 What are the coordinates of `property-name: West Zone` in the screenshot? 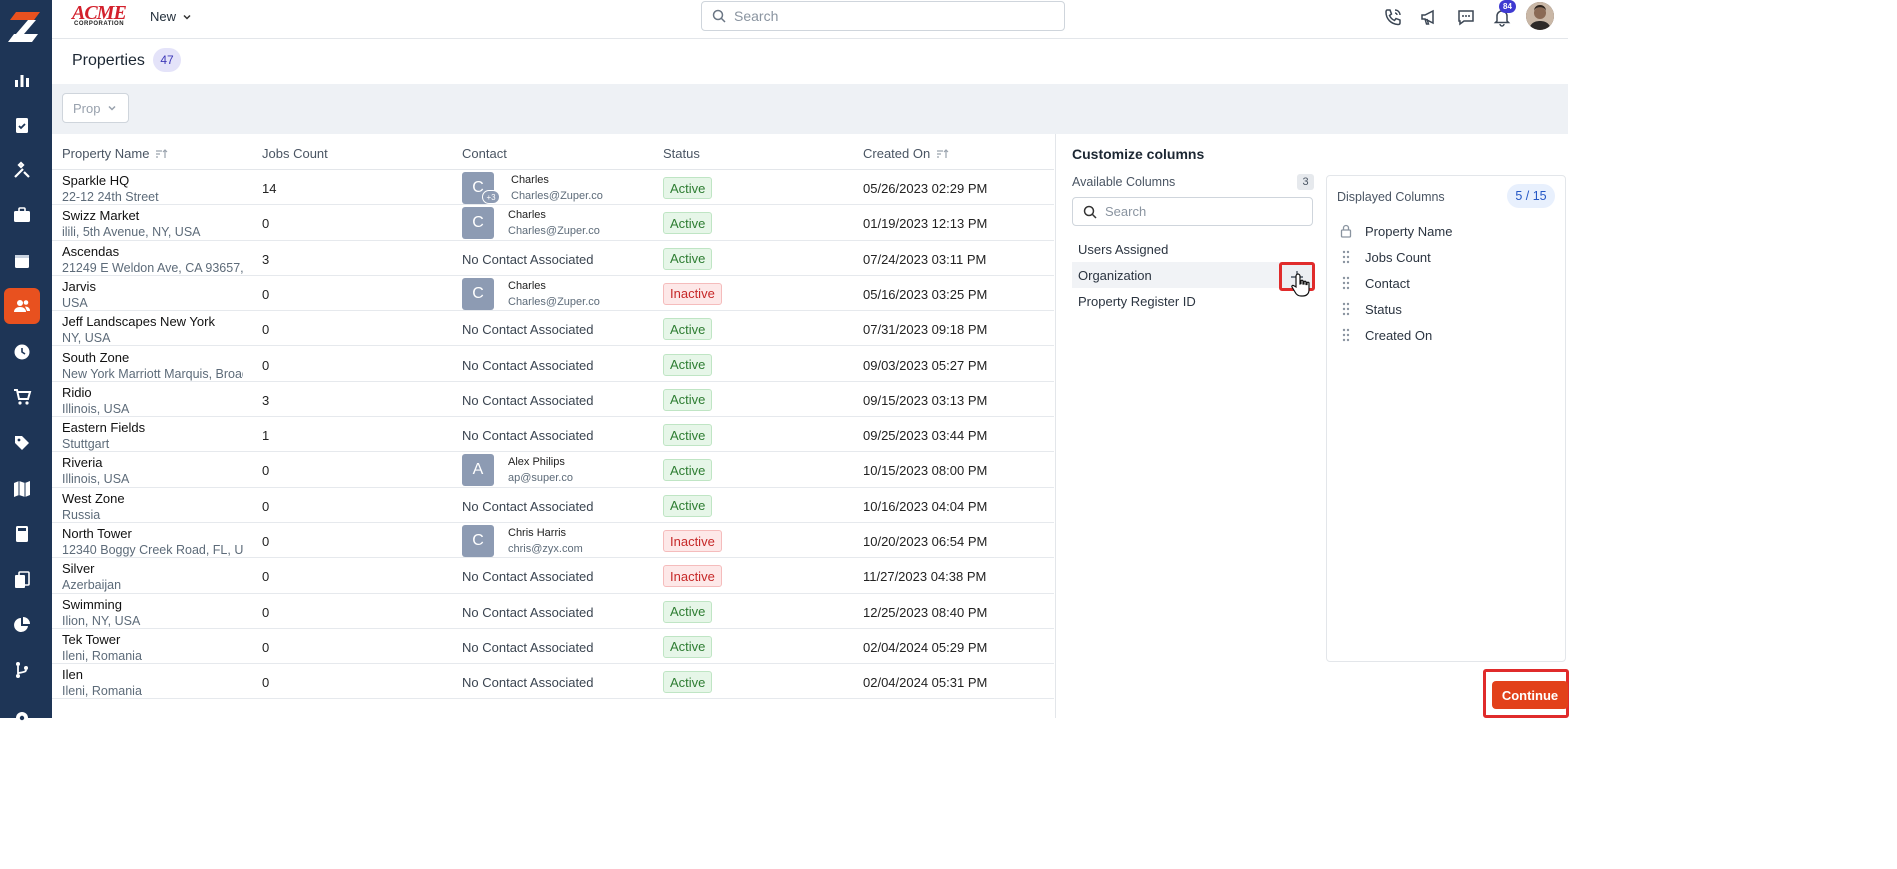 It's located at (93, 498).